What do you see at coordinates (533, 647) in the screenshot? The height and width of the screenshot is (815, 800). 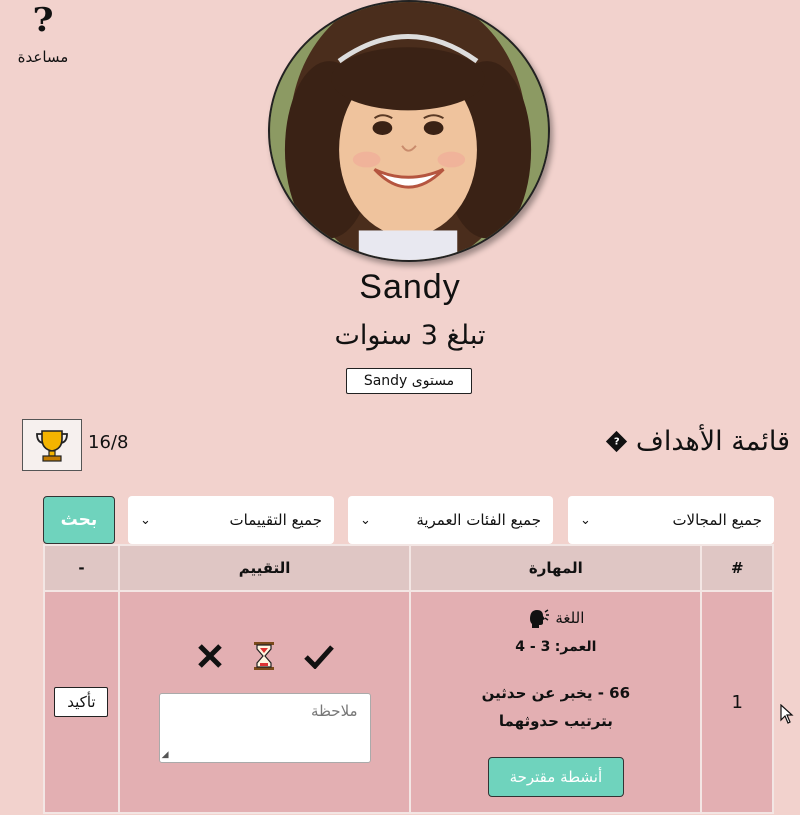 I see `age-value: 3 - 4` at bounding box center [533, 647].